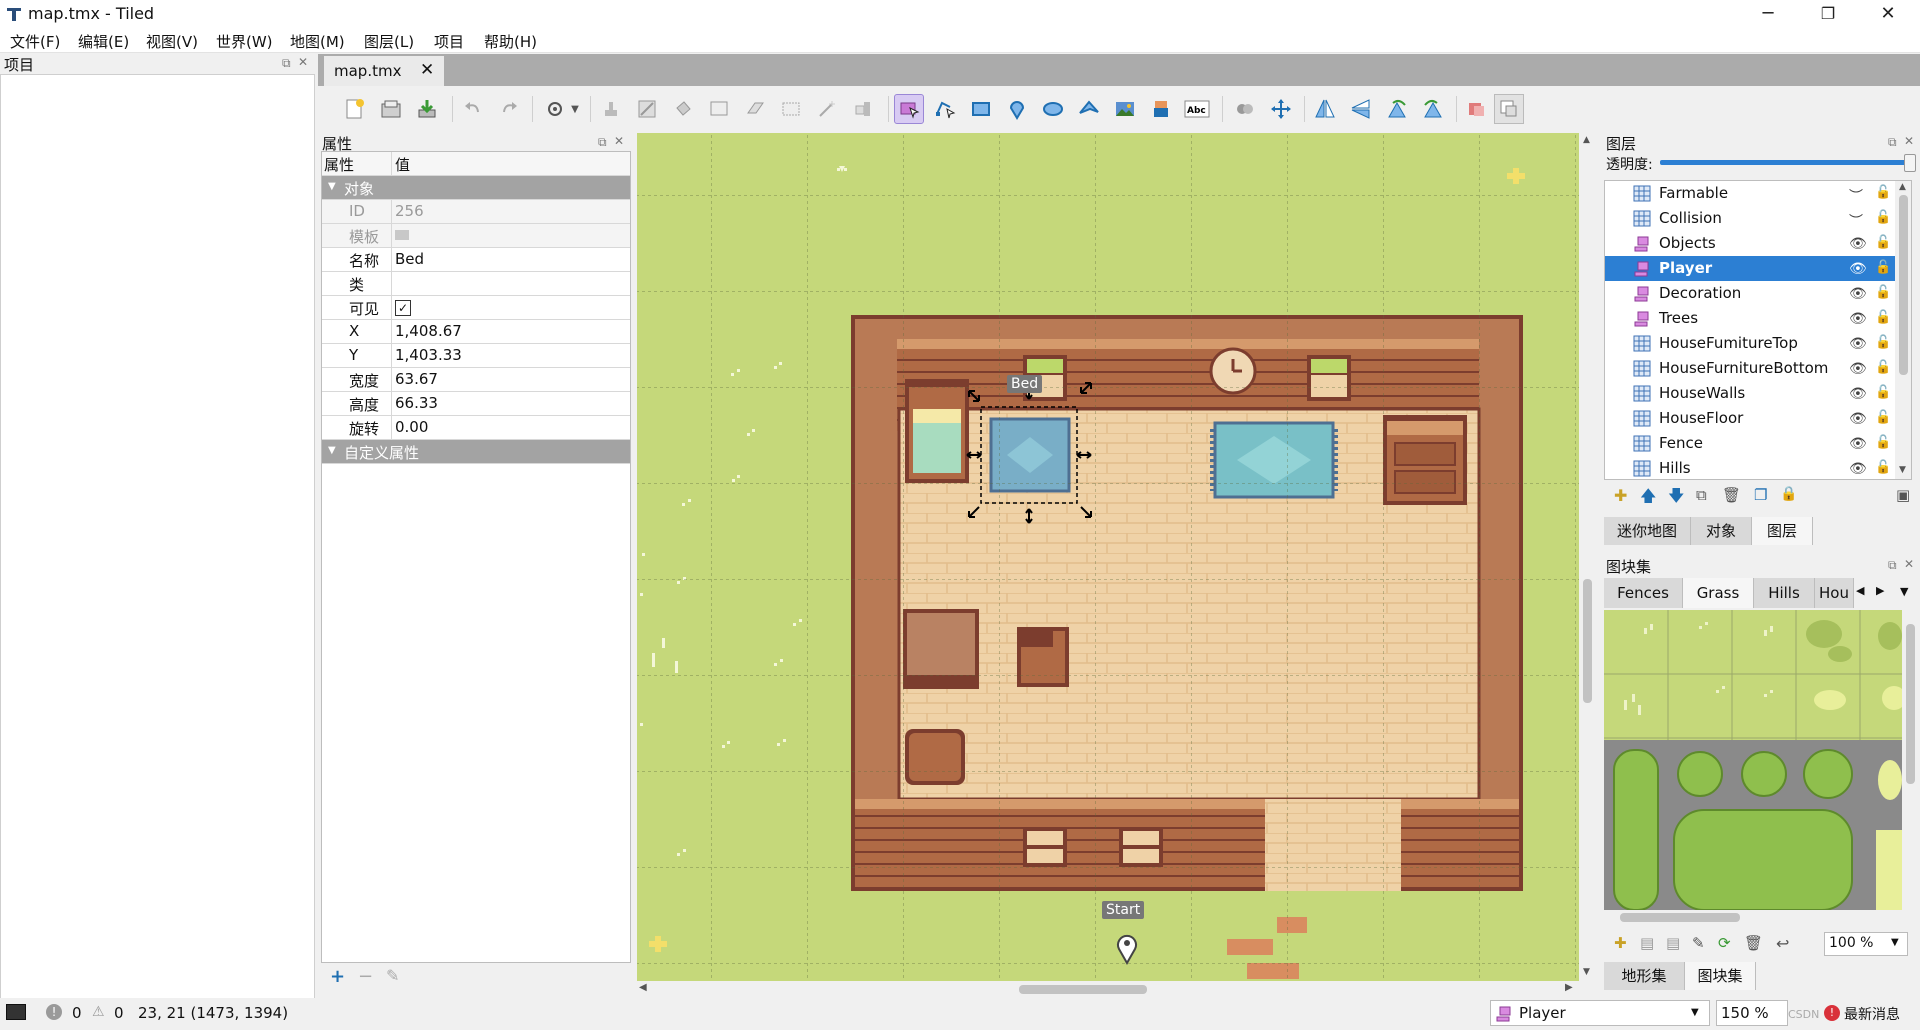  What do you see at coordinates (476, 284) in the screenshot?
I see `property-row: 类` at bounding box center [476, 284].